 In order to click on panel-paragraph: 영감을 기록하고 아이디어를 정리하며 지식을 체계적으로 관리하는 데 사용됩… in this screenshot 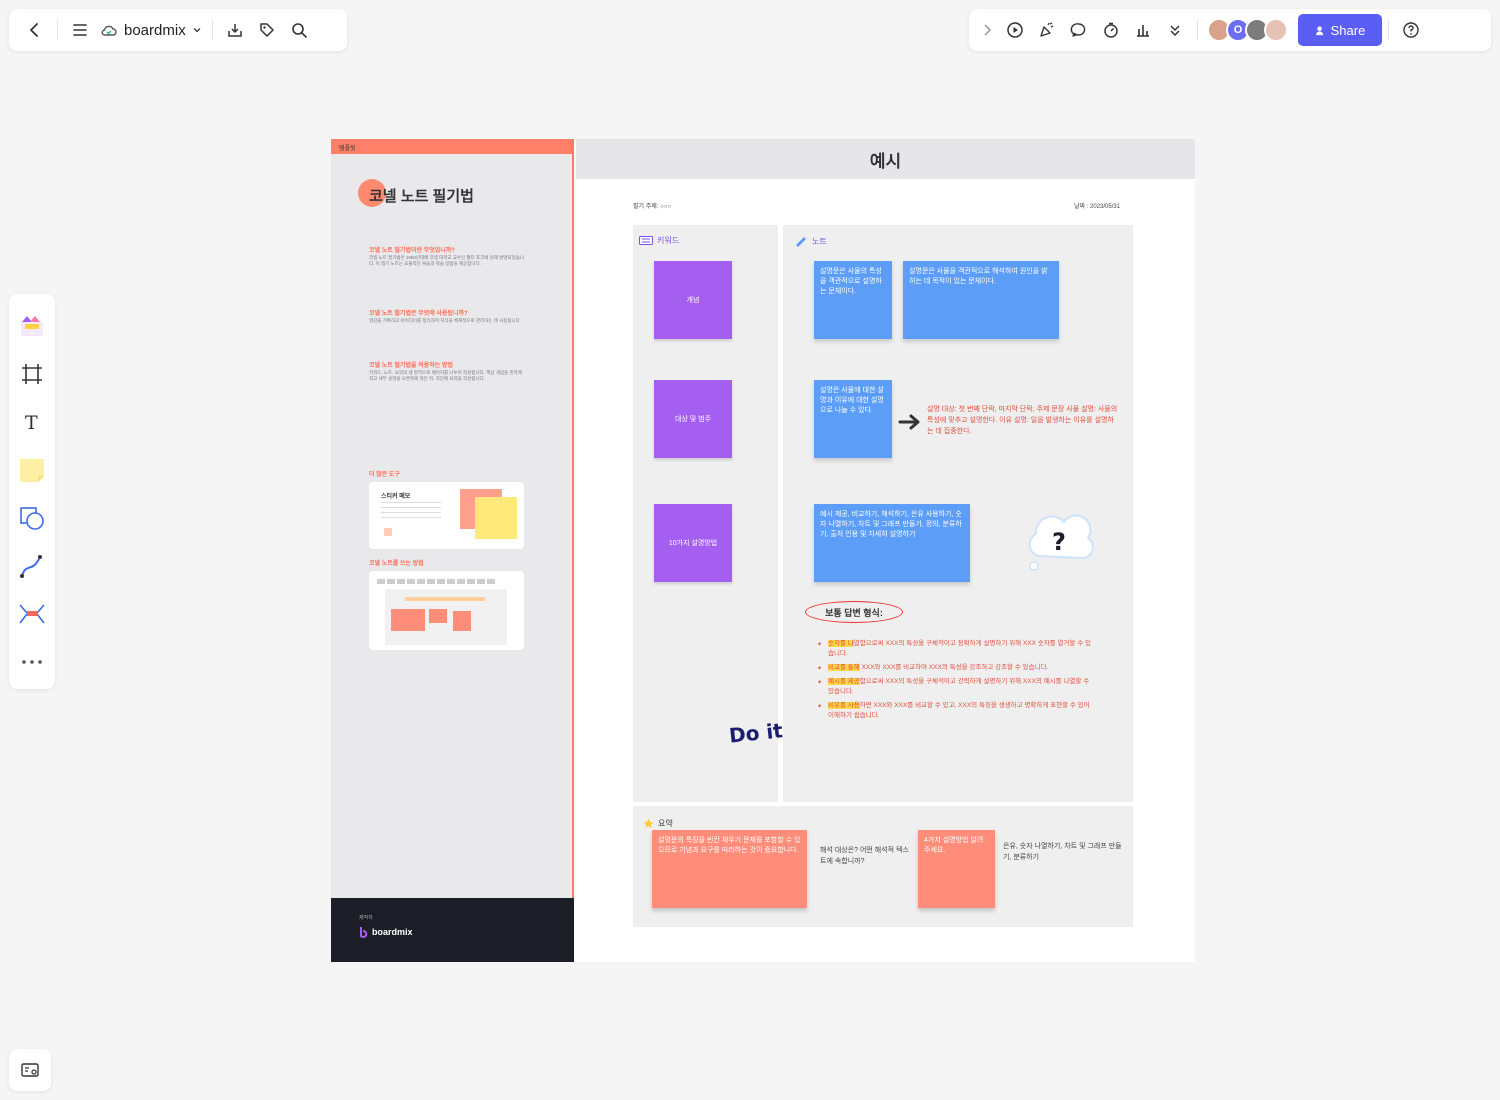, I will do `click(445, 320)`.